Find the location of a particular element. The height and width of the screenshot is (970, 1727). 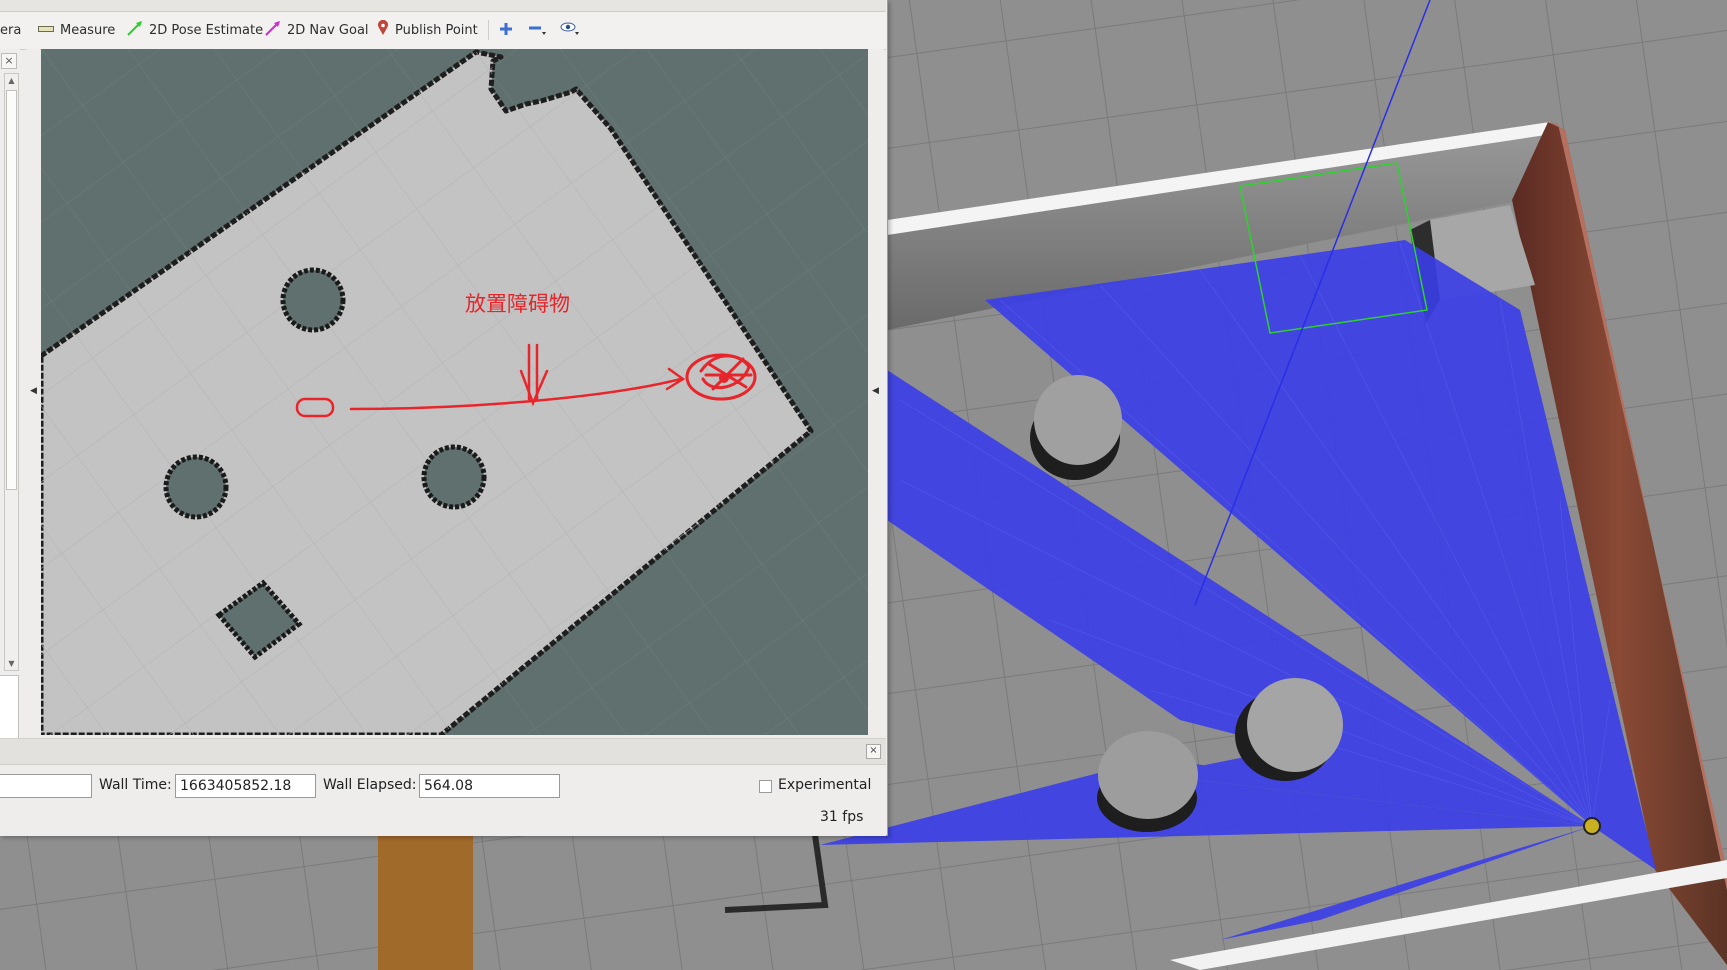

robot-lidar is located at coordinates (1592, 826).